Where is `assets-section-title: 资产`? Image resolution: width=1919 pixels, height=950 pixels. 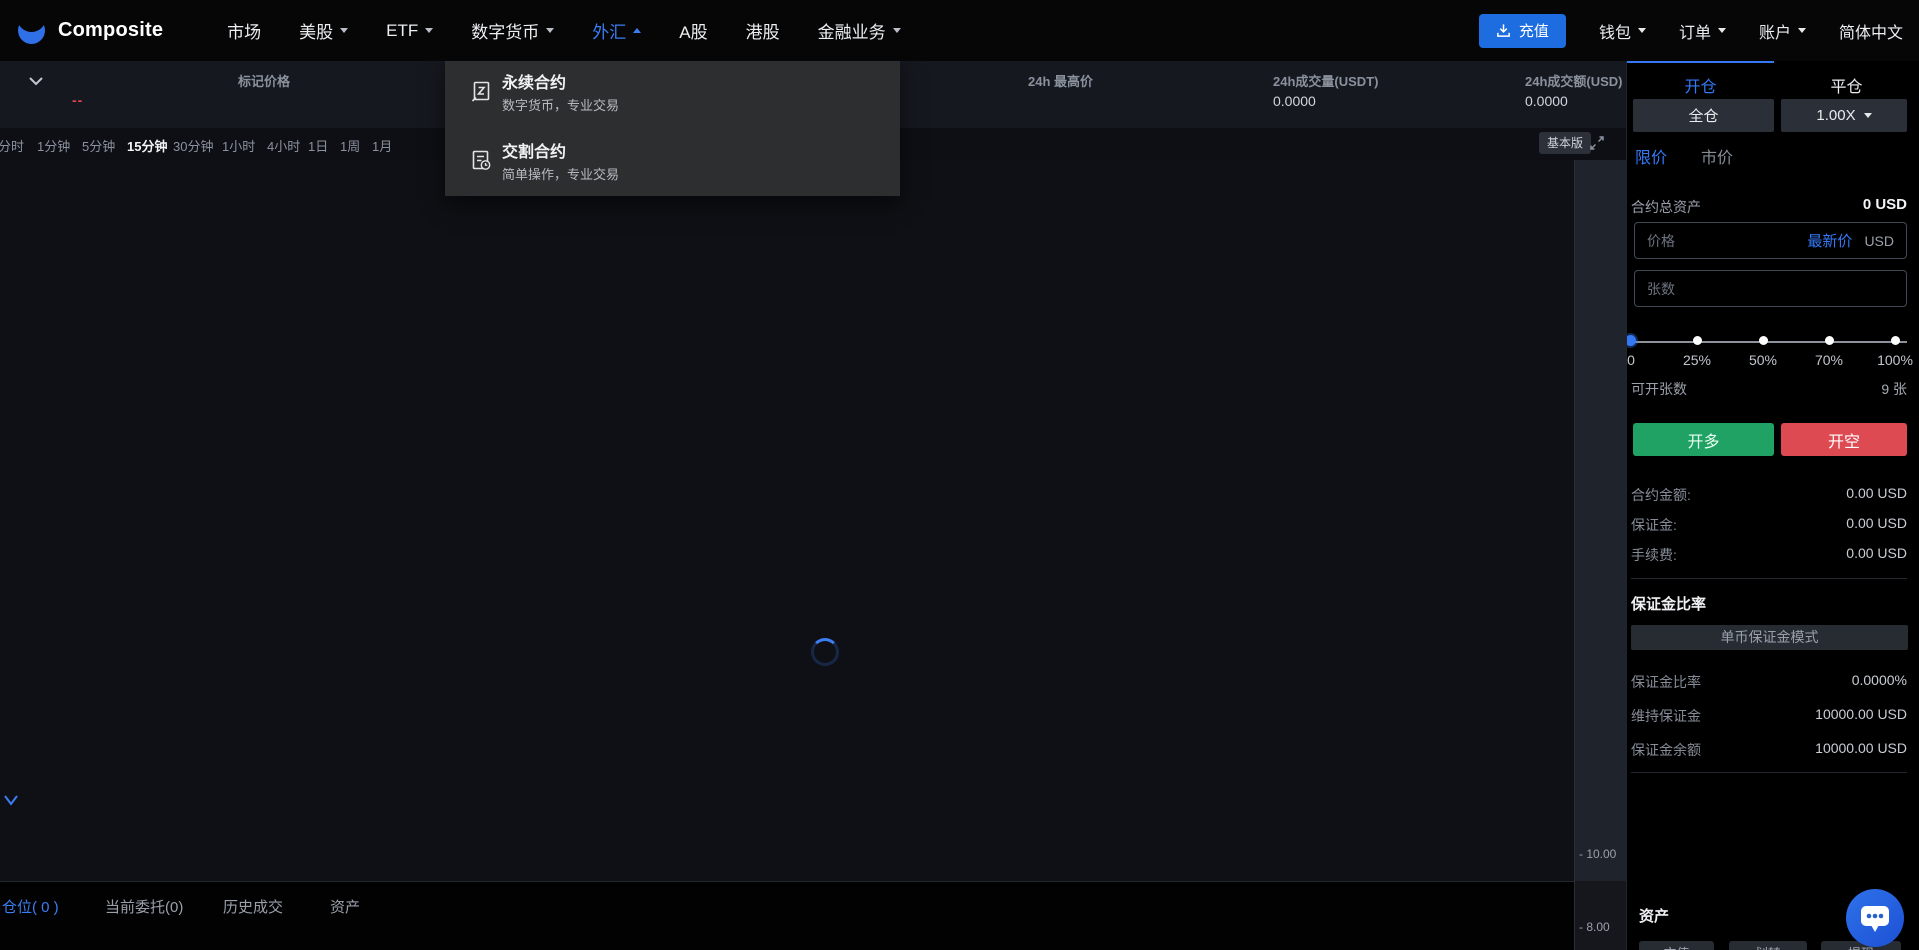 assets-section-title: 资产 is located at coordinates (1654, 916).